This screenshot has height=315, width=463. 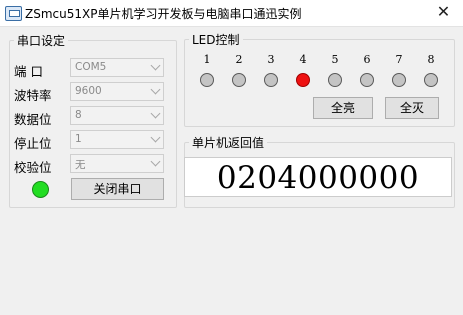 I want to click on led-number: 3, so click(x=271, y=59).